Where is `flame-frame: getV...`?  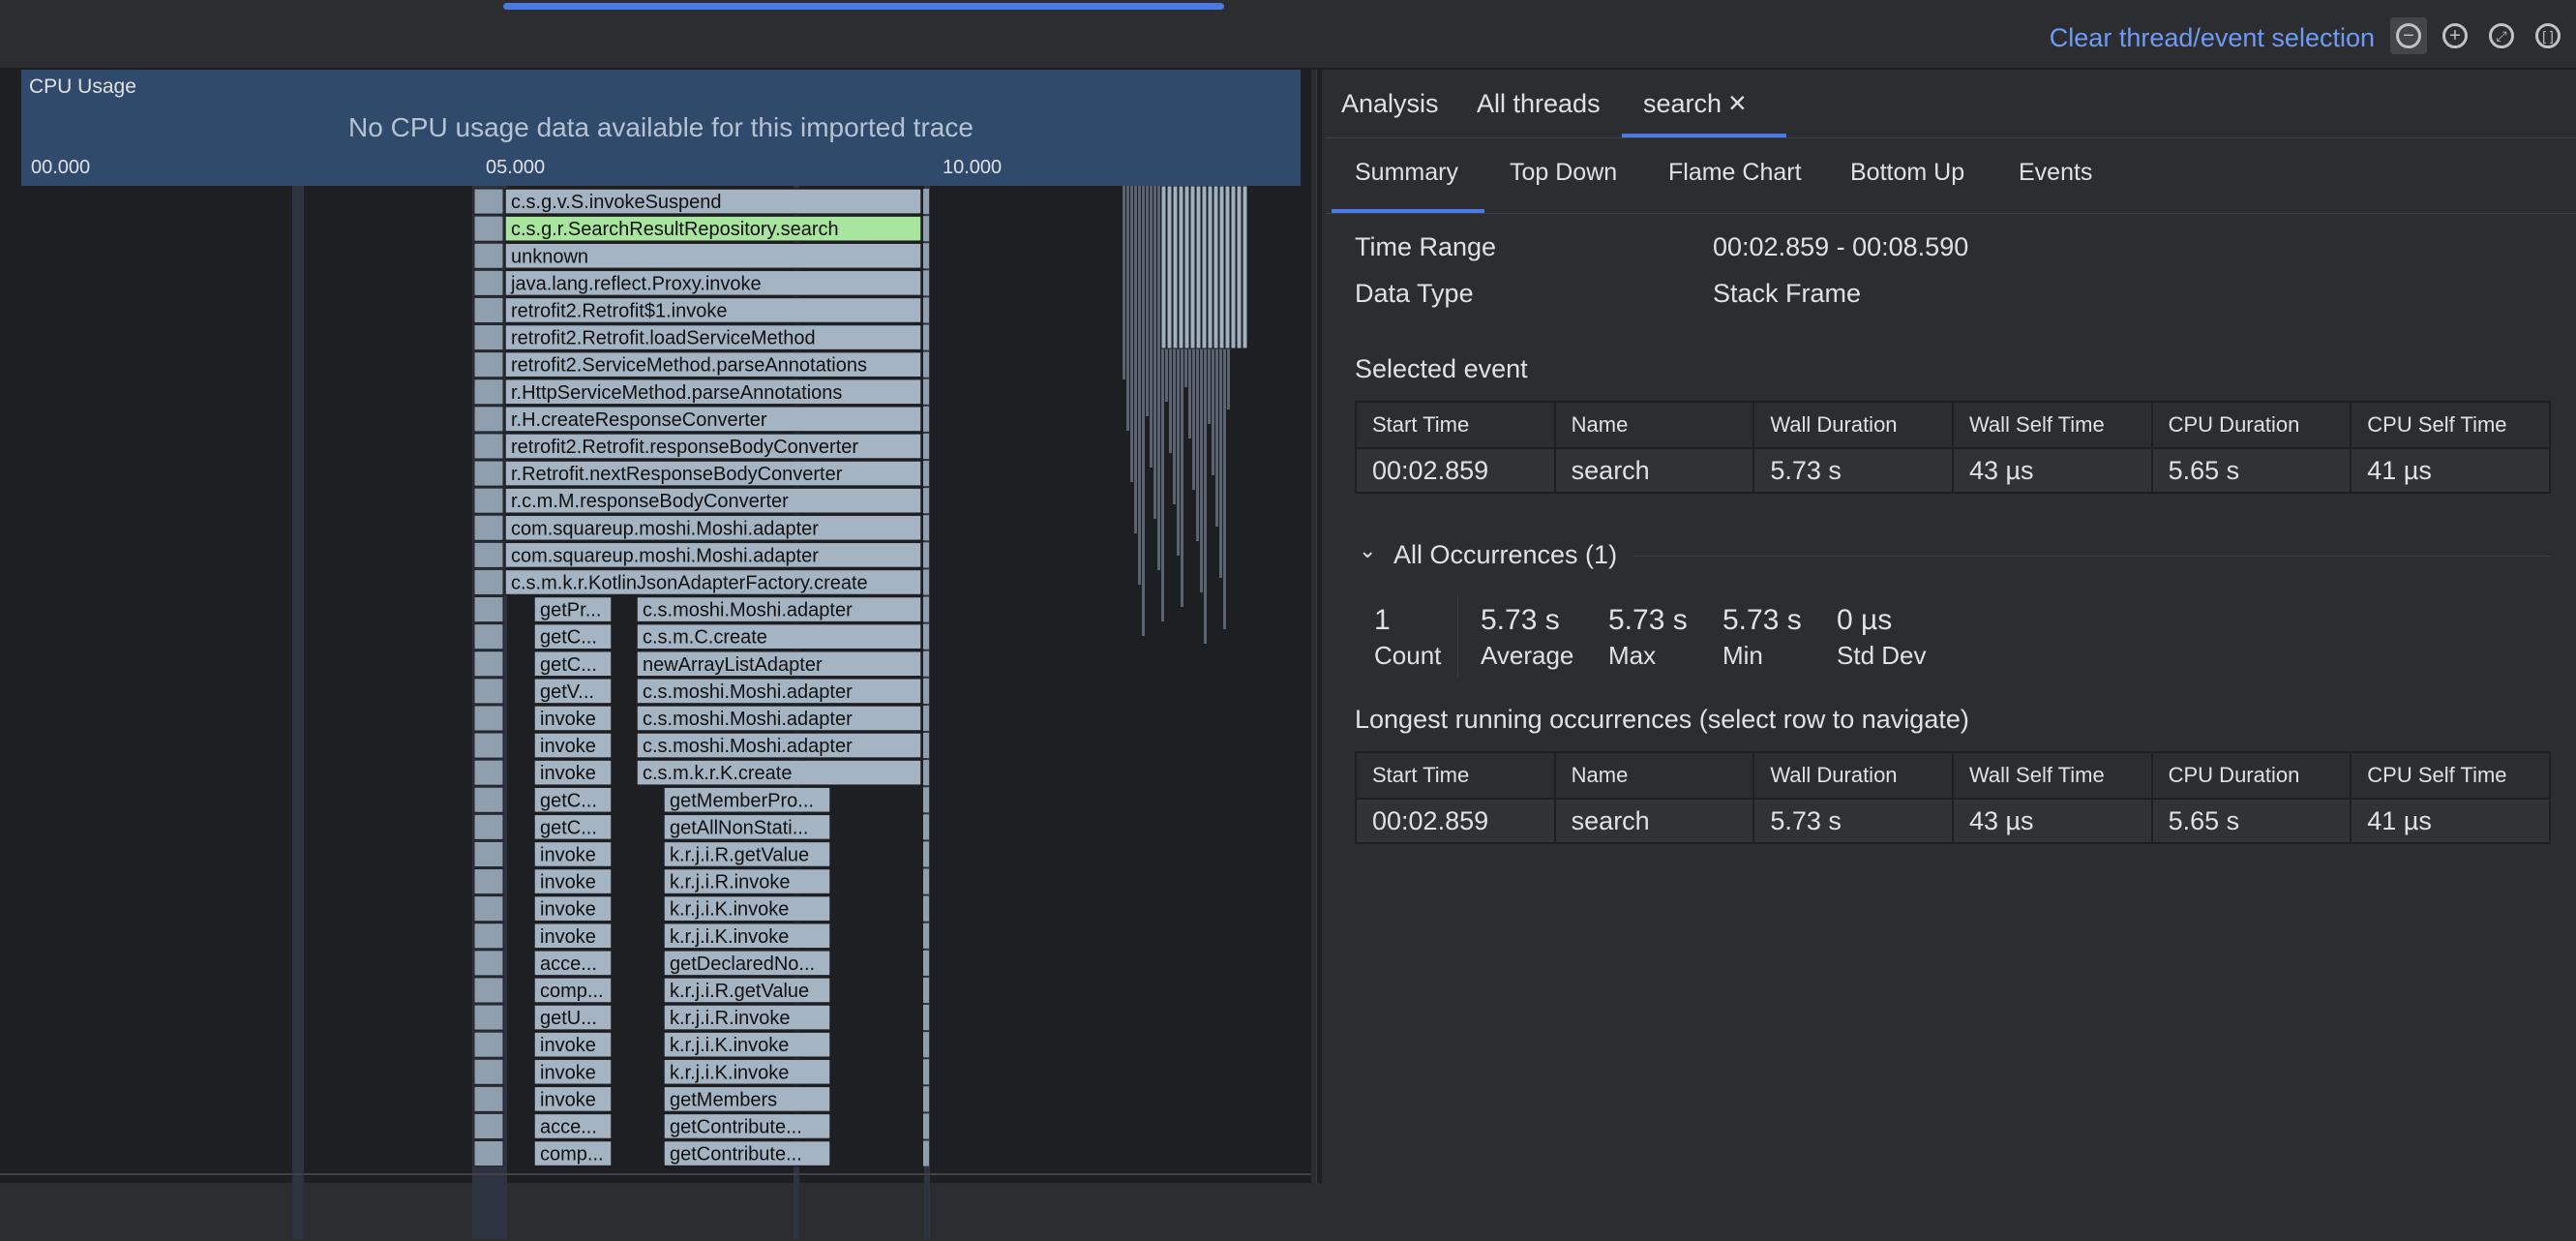 flame-frame: getV... is located at coordinates (573, 691).